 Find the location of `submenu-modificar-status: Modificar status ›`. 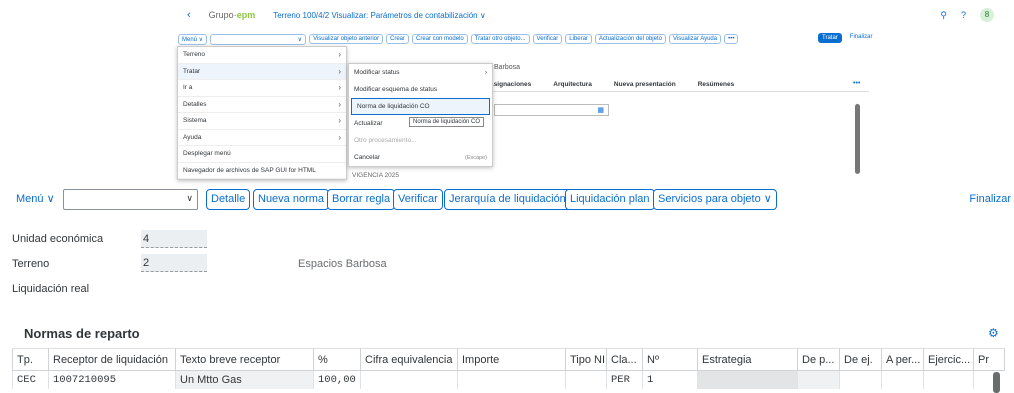

submenu-modificar-status: Modificar status › is located at coordinates (420, 72).